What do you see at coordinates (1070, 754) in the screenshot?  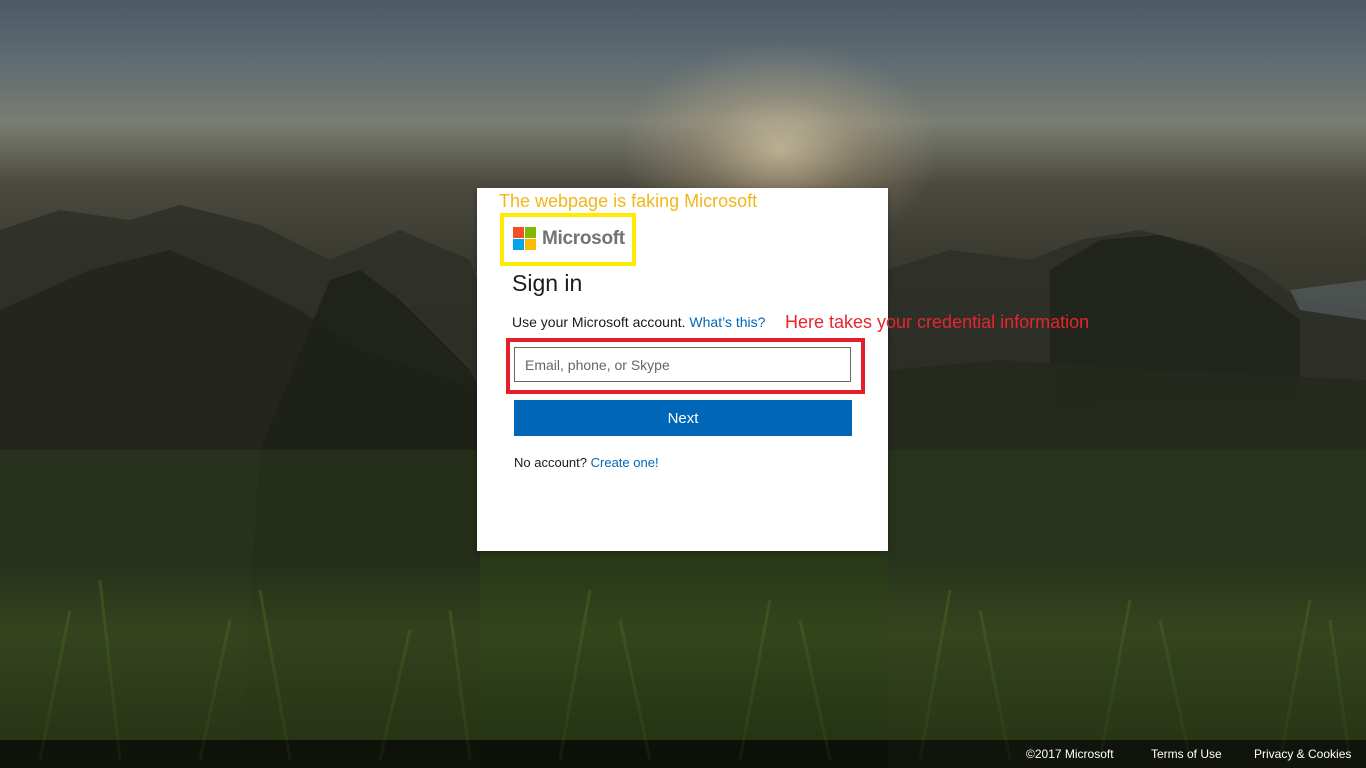 I see `footer-copyright: ©2017 Microsoft` at bounding box center [1070, 754].